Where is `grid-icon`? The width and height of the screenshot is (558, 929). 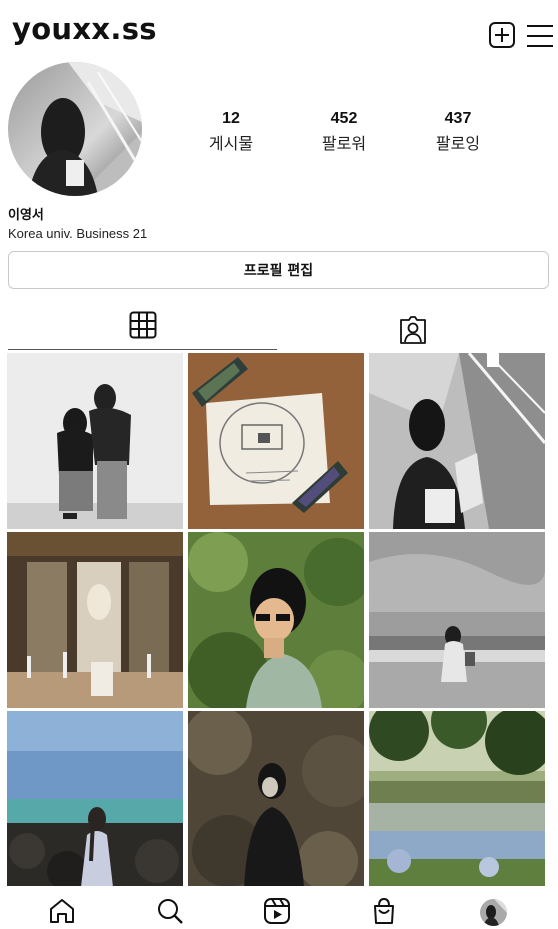 grid-icon is located at coordinates (142, 324).